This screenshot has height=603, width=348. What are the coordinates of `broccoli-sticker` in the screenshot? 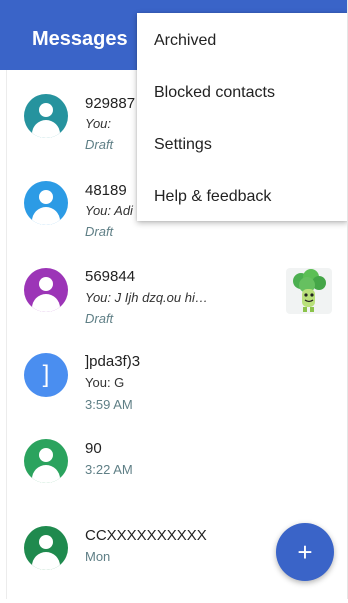 It's located at (309, 291).